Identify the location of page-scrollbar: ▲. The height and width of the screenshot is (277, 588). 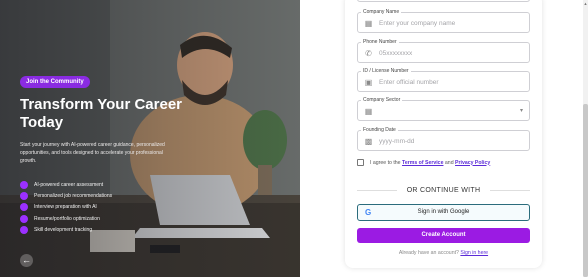
(585, 138).